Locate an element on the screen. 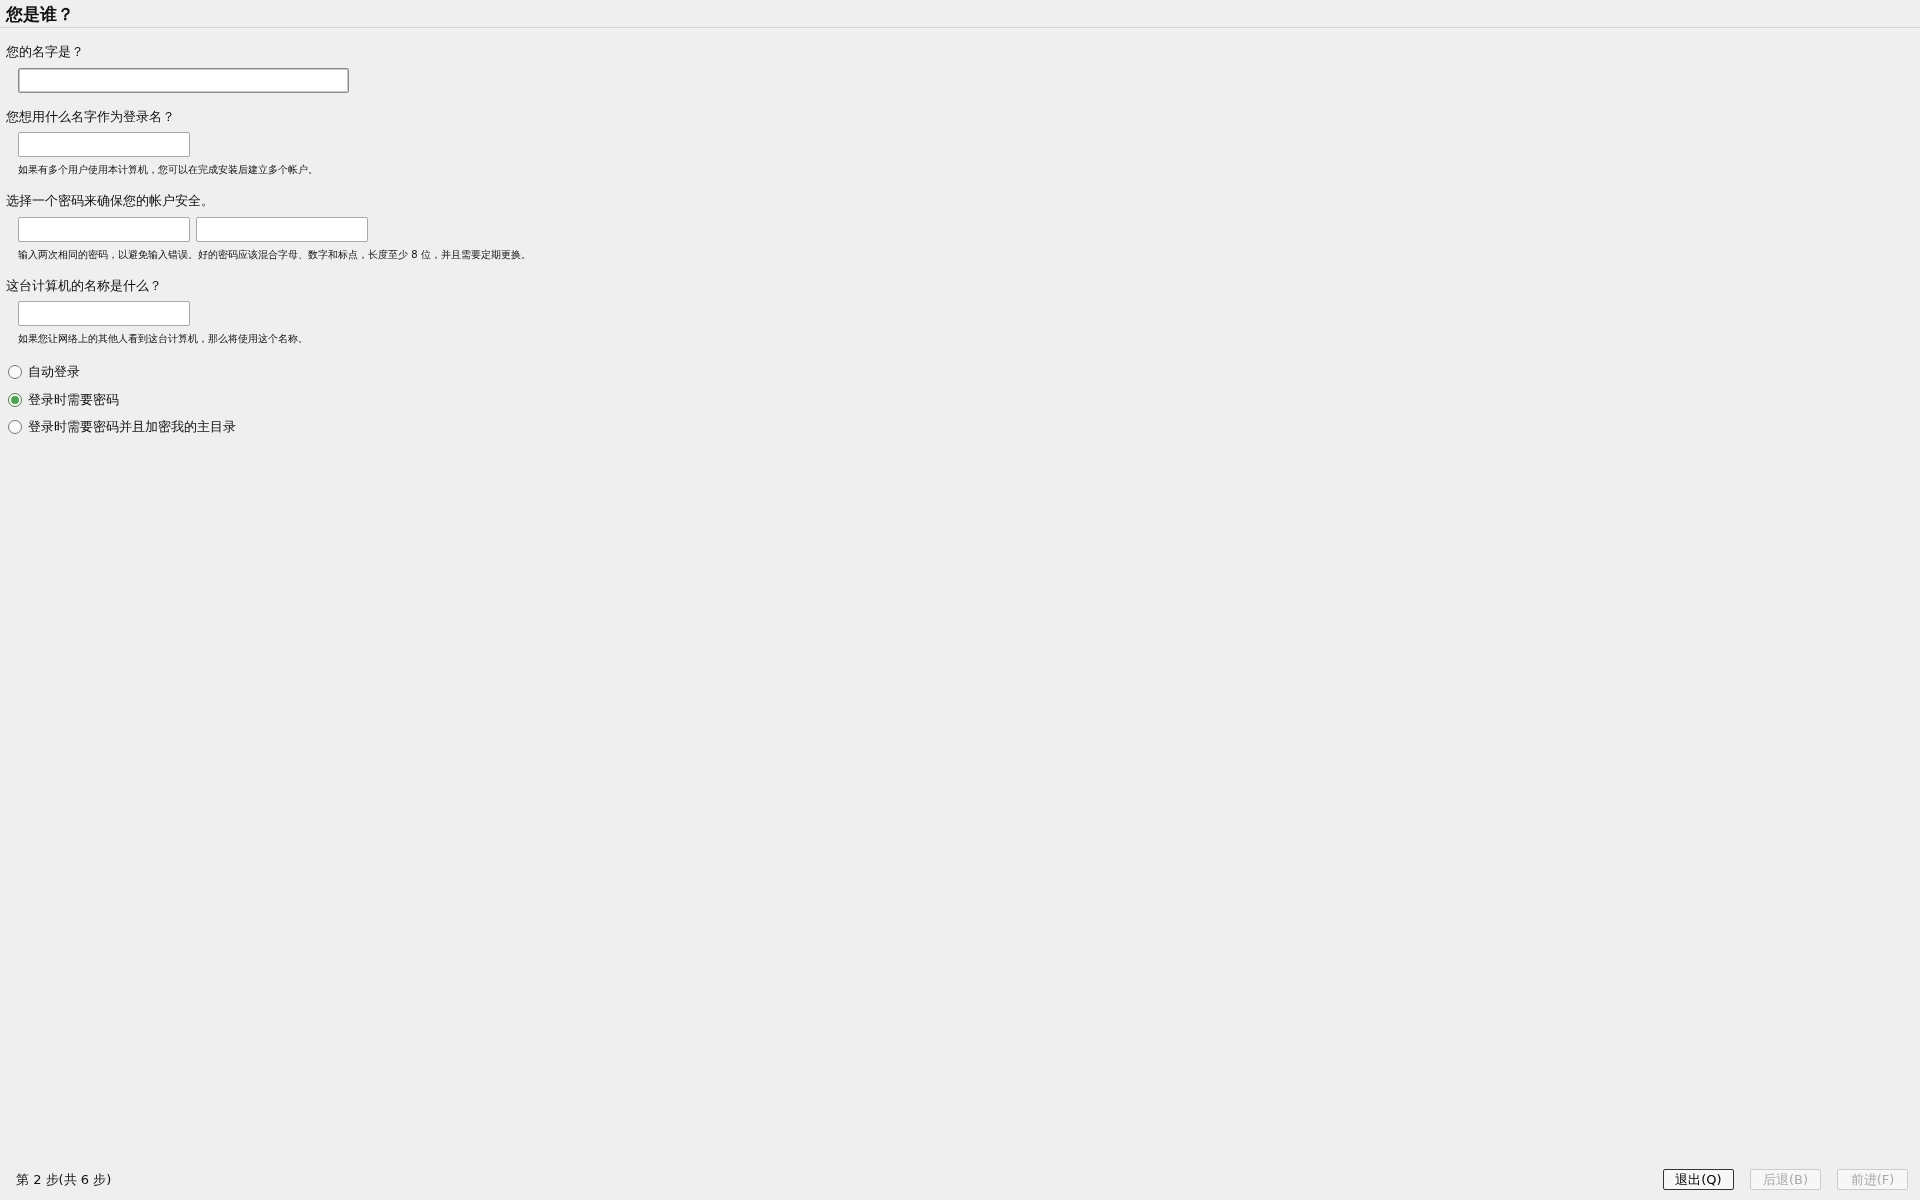  step-indicator: 第 2 步(共 6 步) is located at coordinates (64, 1179).